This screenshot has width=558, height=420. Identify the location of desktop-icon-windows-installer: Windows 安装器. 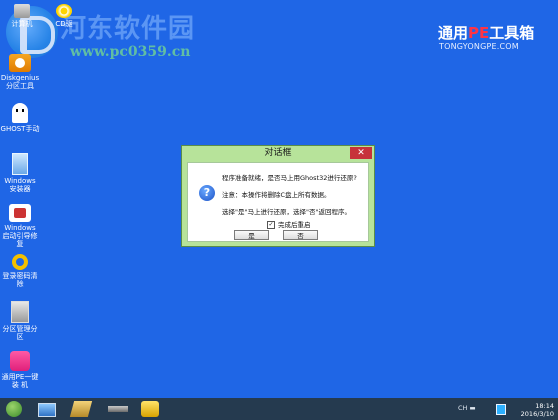
(20, 173).